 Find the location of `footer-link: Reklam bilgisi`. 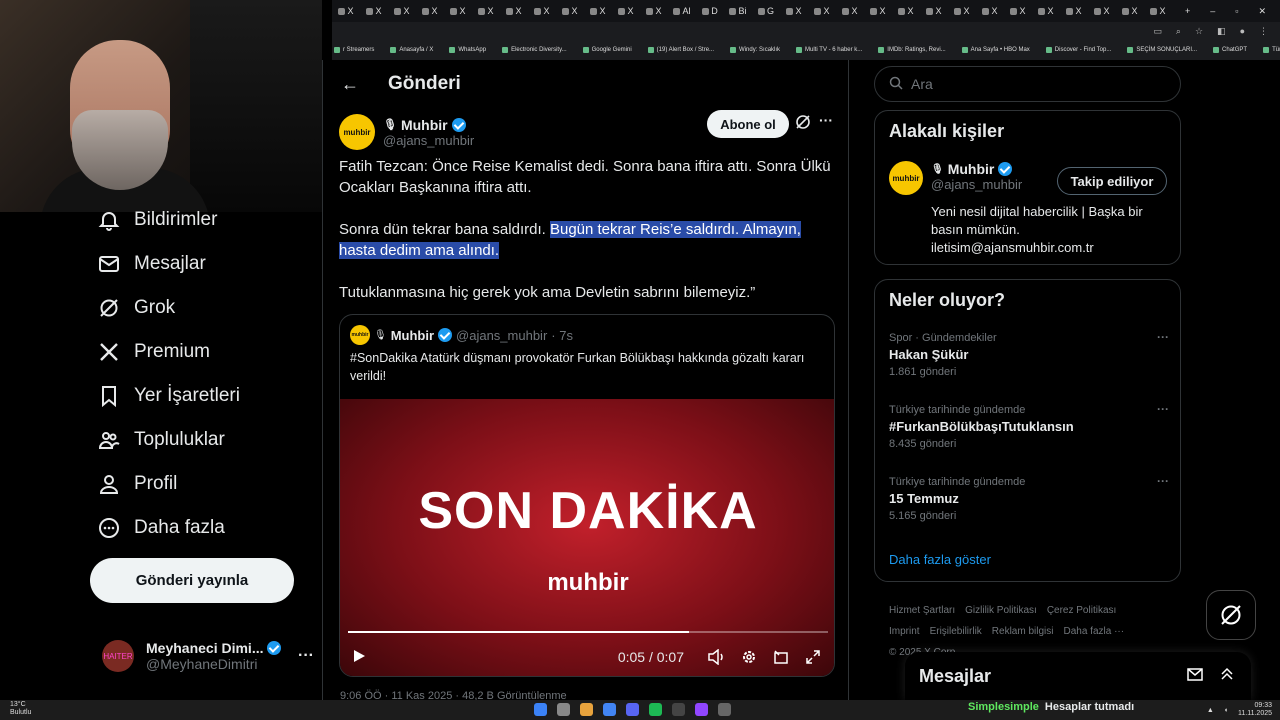

footer-link: Reklam bilgisi is located at coordinates (1023, 631).